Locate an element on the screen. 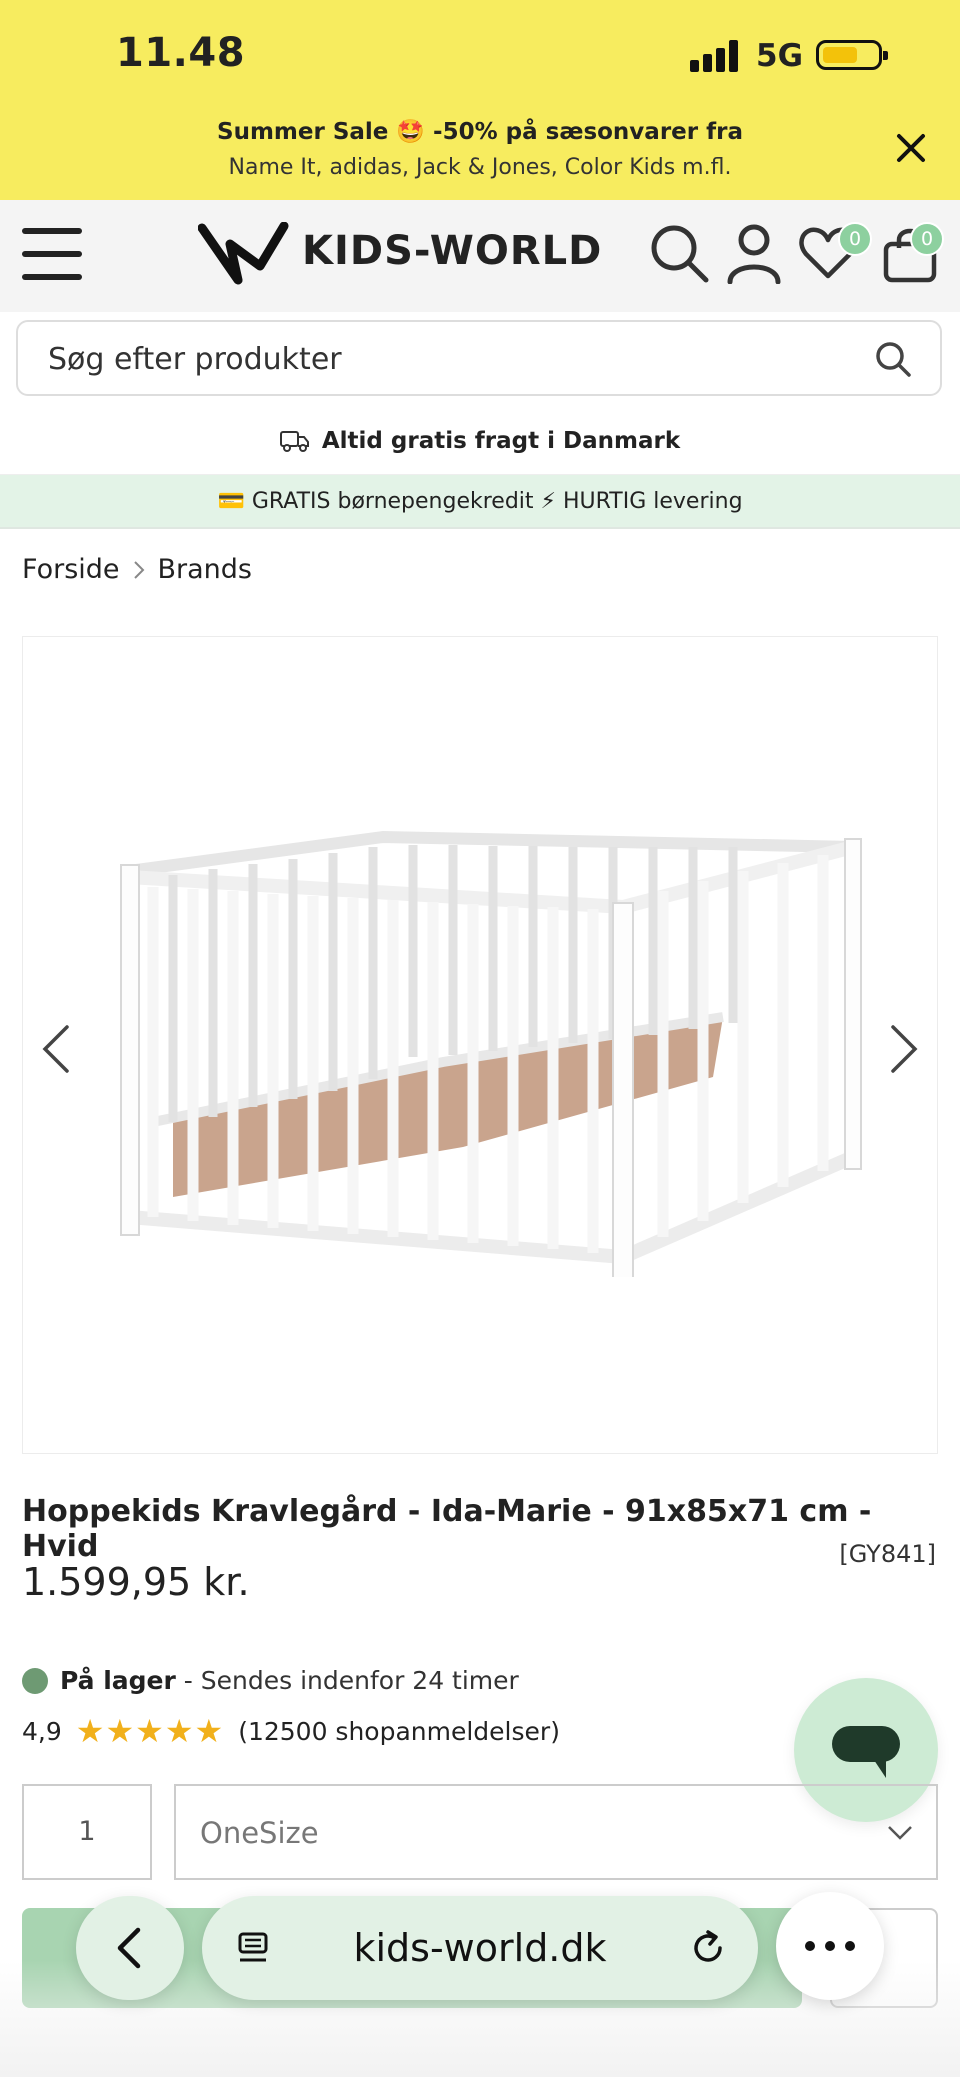 The width and height of the screenshot is (960, 2077). more-dots-icon is located at coordinates (830, 1946).